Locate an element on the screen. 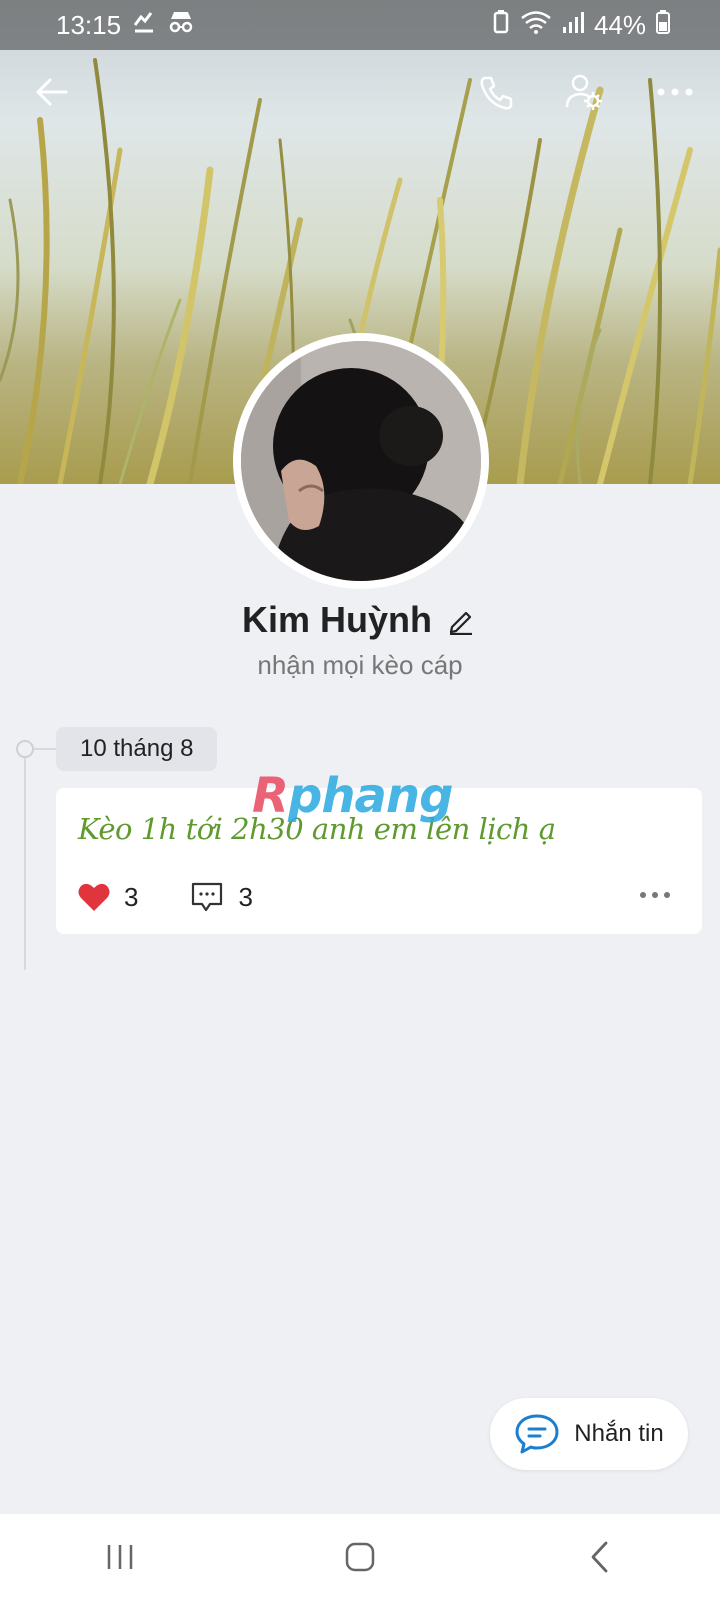  home-button is located at coordinates (360, 1557).